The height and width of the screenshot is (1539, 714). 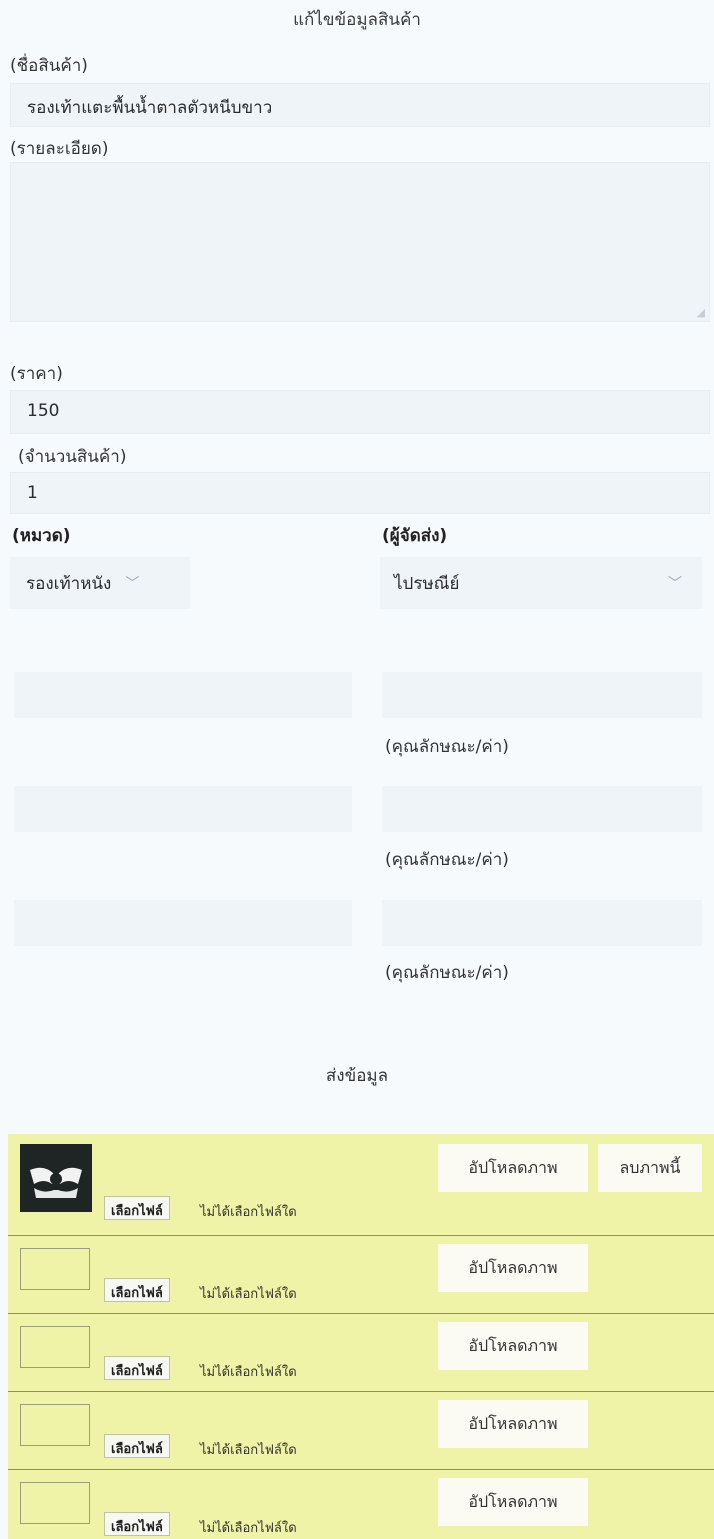 I want to click on submit-button: ส่งข้อมูล, so click(x=357, y=1075).